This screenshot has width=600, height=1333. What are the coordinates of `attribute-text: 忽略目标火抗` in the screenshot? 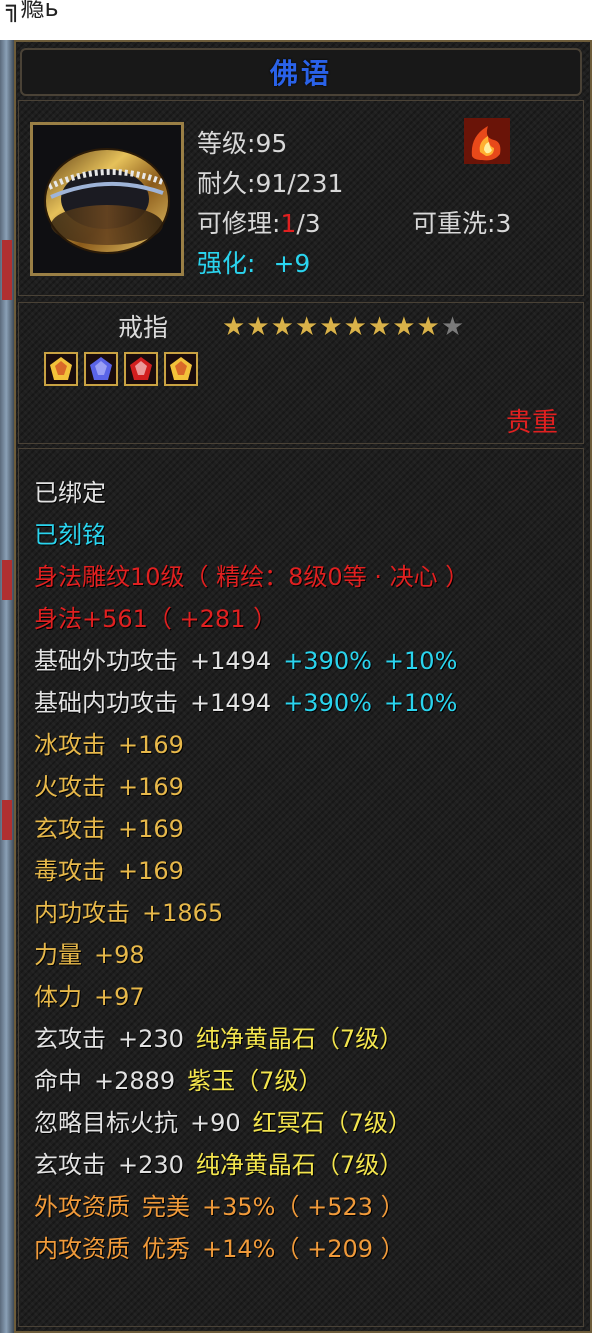 It's located at (106, 1123).